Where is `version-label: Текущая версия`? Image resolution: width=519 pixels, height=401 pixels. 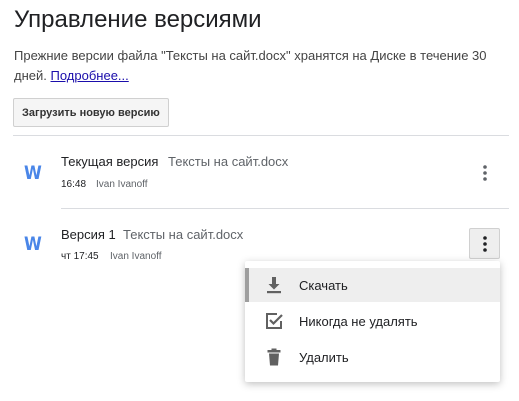 version-label: Текущая версия is located at coordinates (110, 161).